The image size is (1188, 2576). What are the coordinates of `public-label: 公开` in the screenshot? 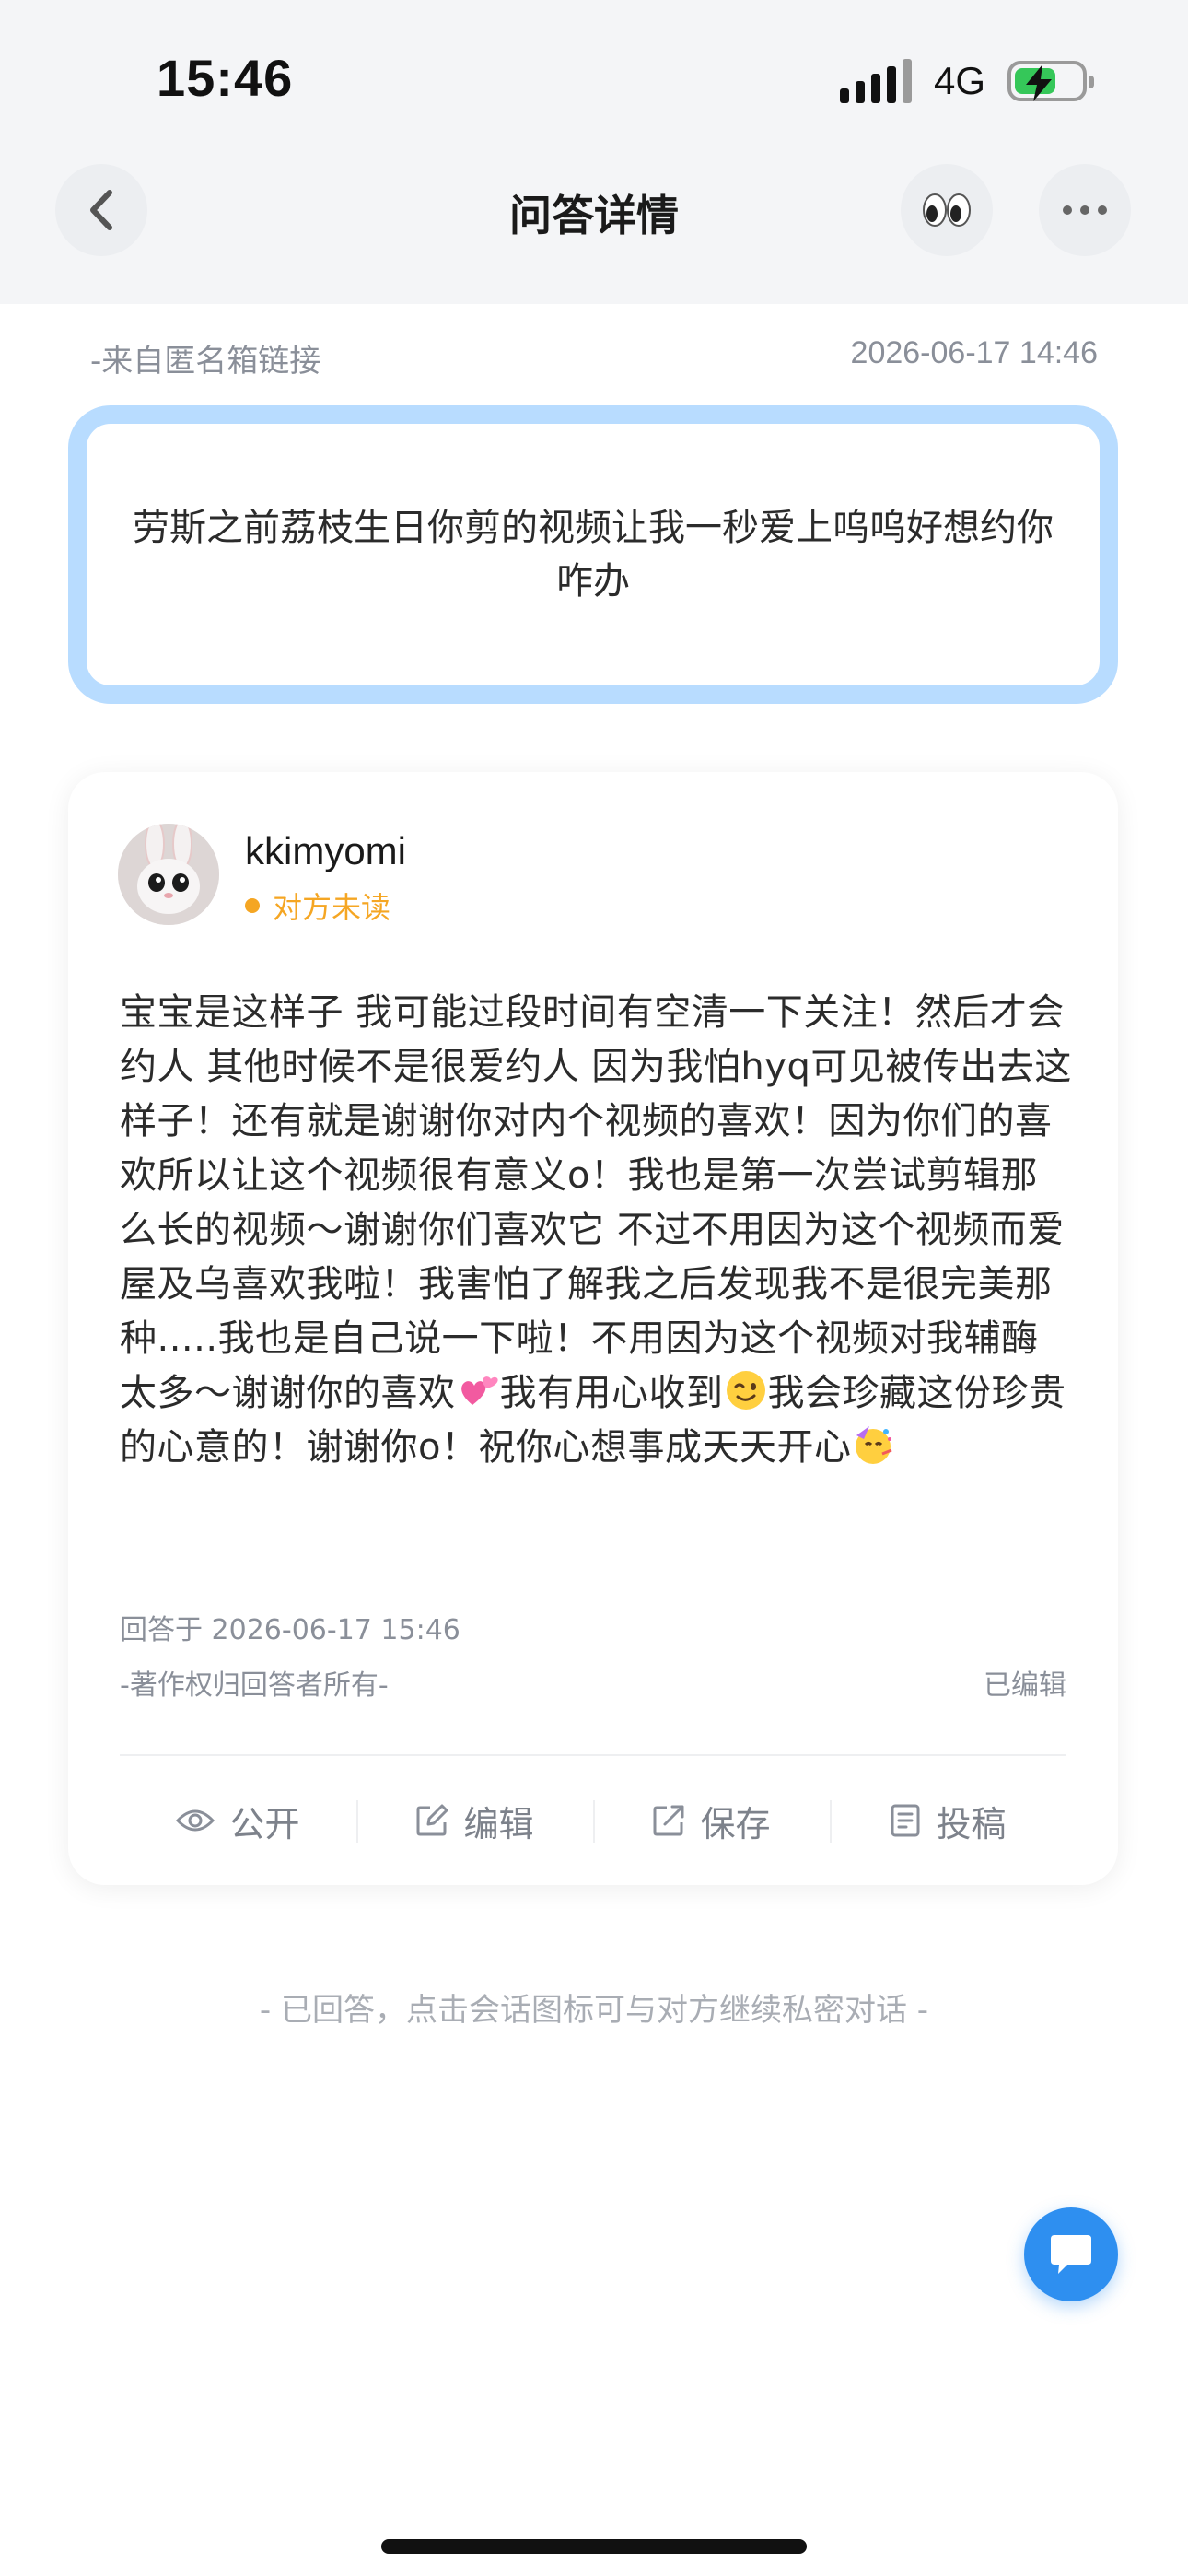 It's located at (264, 1823).